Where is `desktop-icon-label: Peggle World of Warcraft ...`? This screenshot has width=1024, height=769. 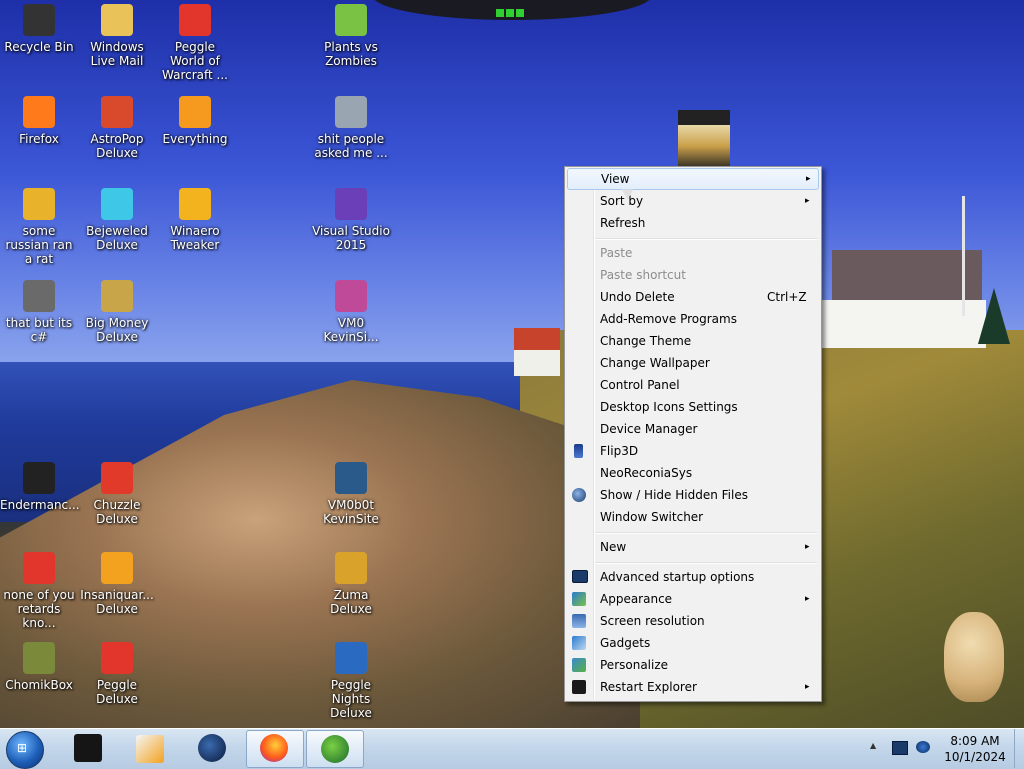
desktop-icon-label: Peggle World of Warcraft ... is located at coordinates (195, 61).